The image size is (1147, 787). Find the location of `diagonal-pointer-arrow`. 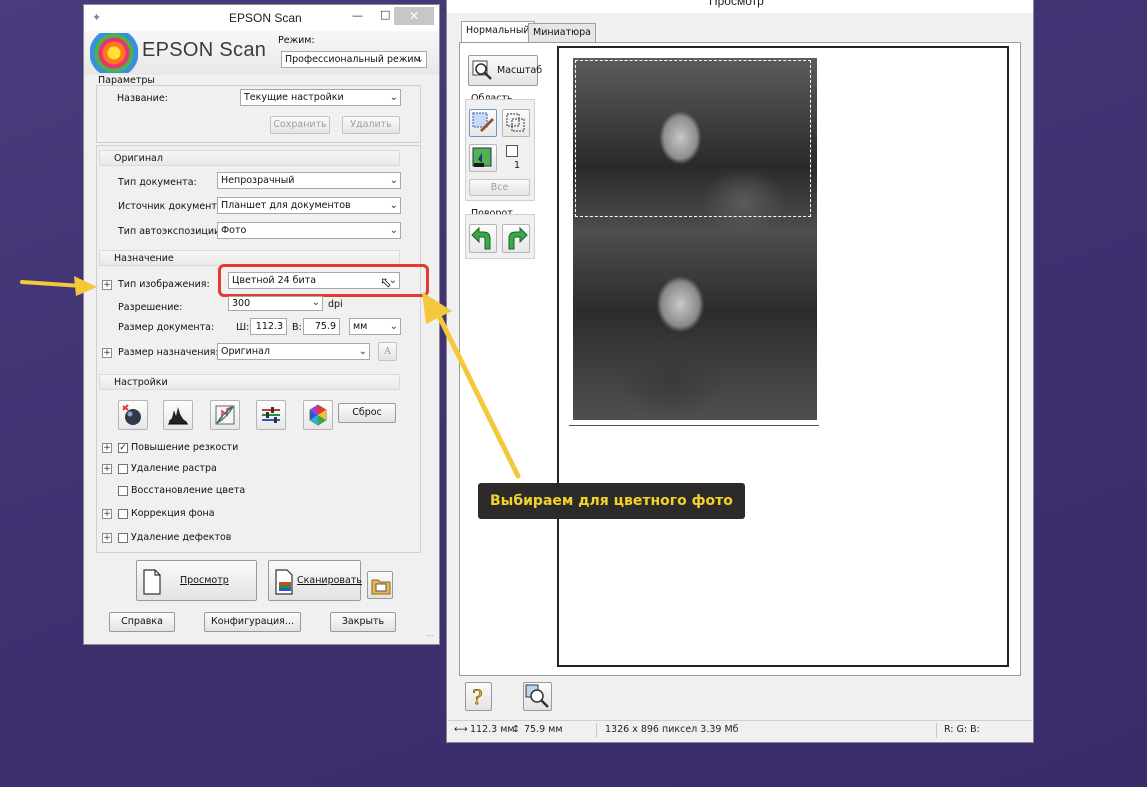

diagonal-pointer-arrow is located at coordinates (471, 385).